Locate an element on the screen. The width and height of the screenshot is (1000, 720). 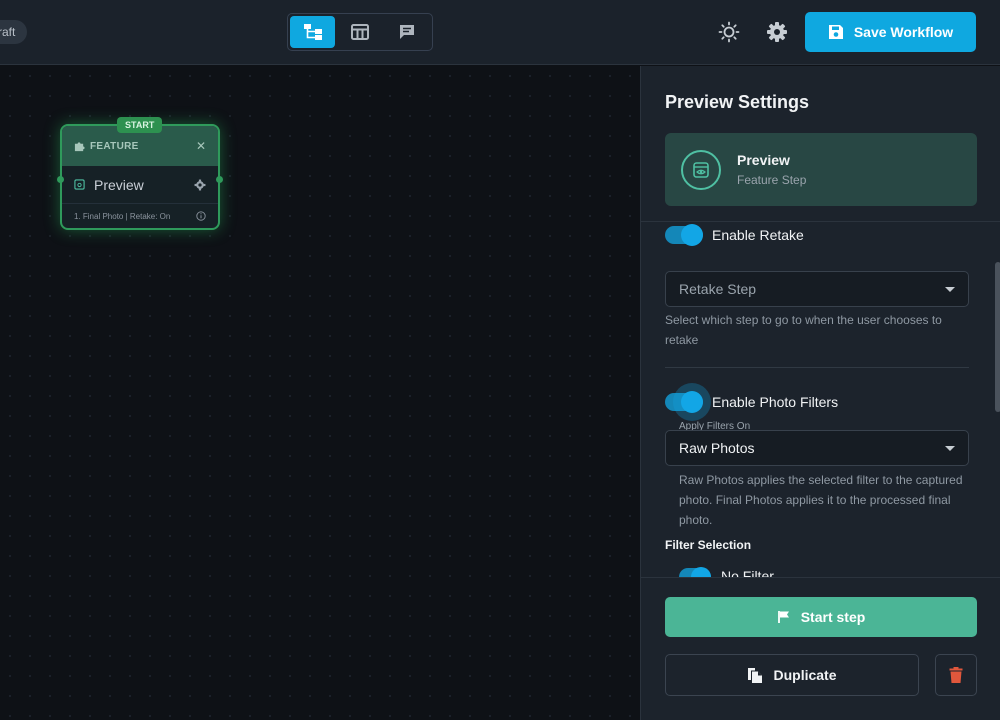
flag-icon is located at coordinates (783, 617).